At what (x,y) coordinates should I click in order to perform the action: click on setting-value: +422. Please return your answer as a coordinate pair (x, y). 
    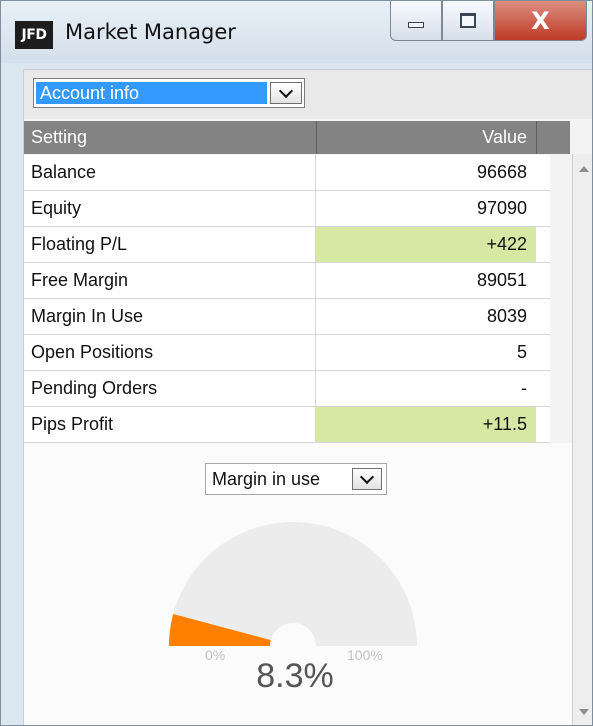
    Looking at the image, I should click on (426, 244).